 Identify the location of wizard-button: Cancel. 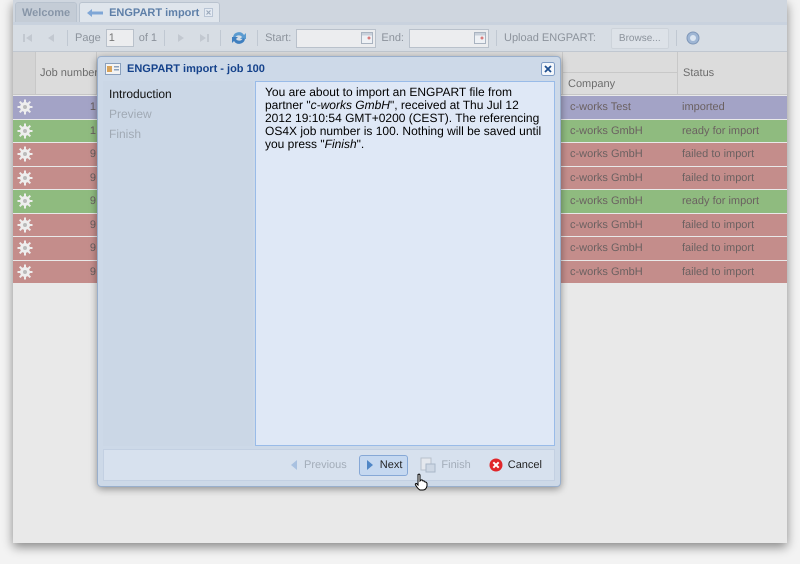
(515, 465).